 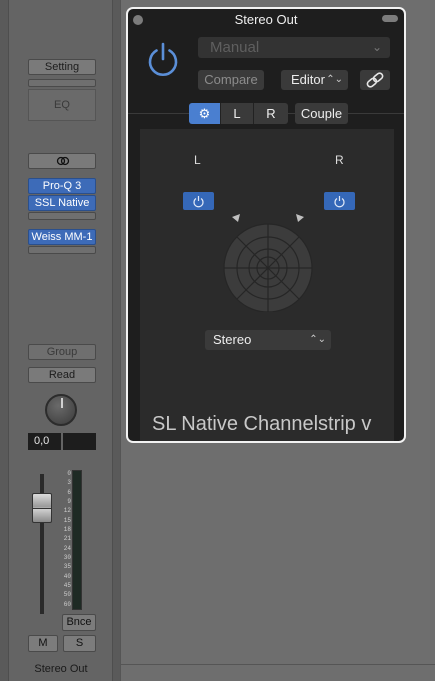 I want to click on meter-scale-tick: 21, so click(x=67, y=539).